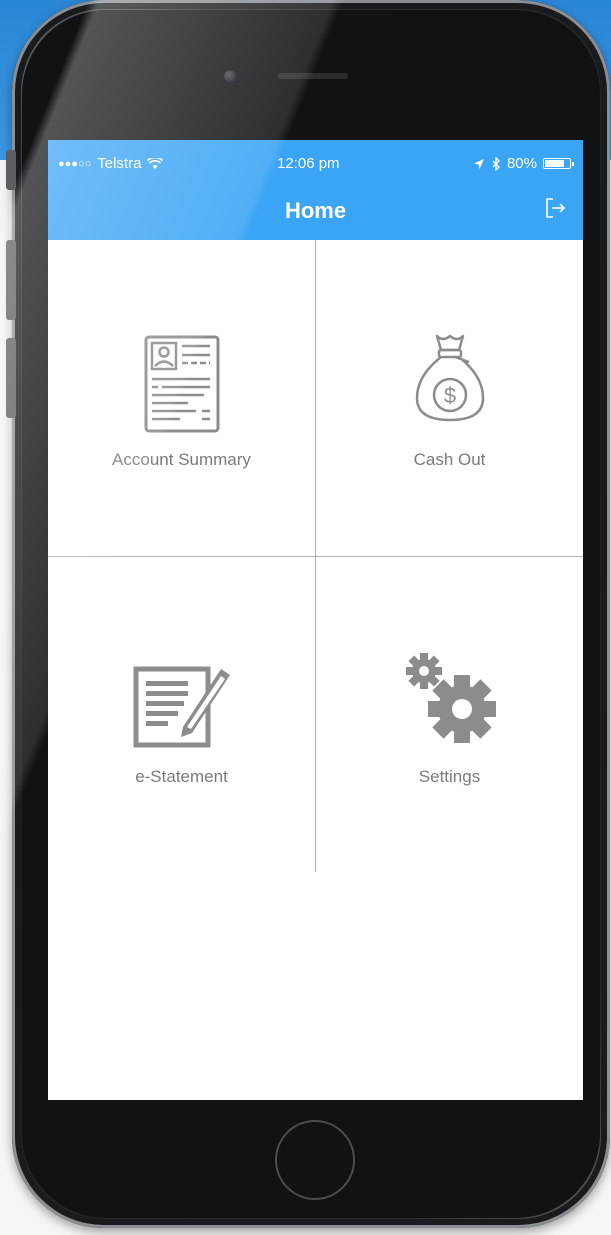 This screenshot has height=1235, width=611. I want to click on status-right: 80%, so click(523, 163).